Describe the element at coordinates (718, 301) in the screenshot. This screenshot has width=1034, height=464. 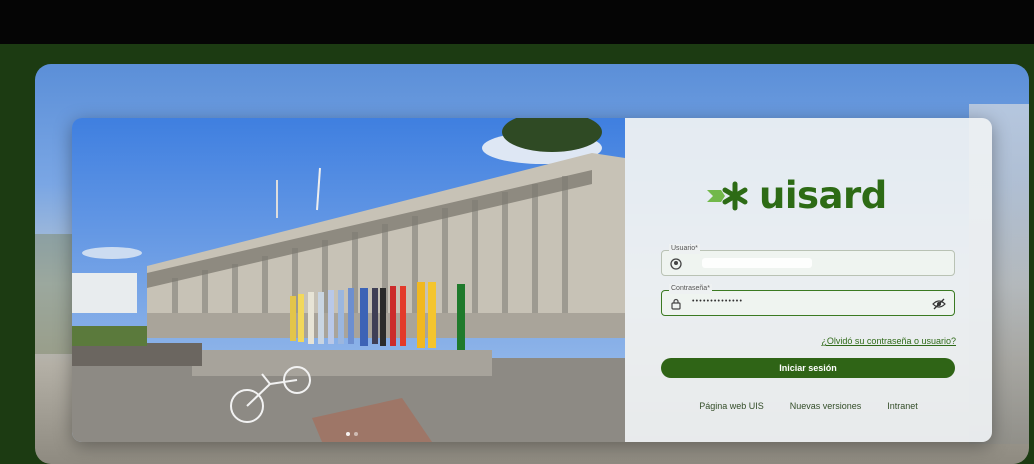
I see `password-value: ••••••••••••••` at that location.